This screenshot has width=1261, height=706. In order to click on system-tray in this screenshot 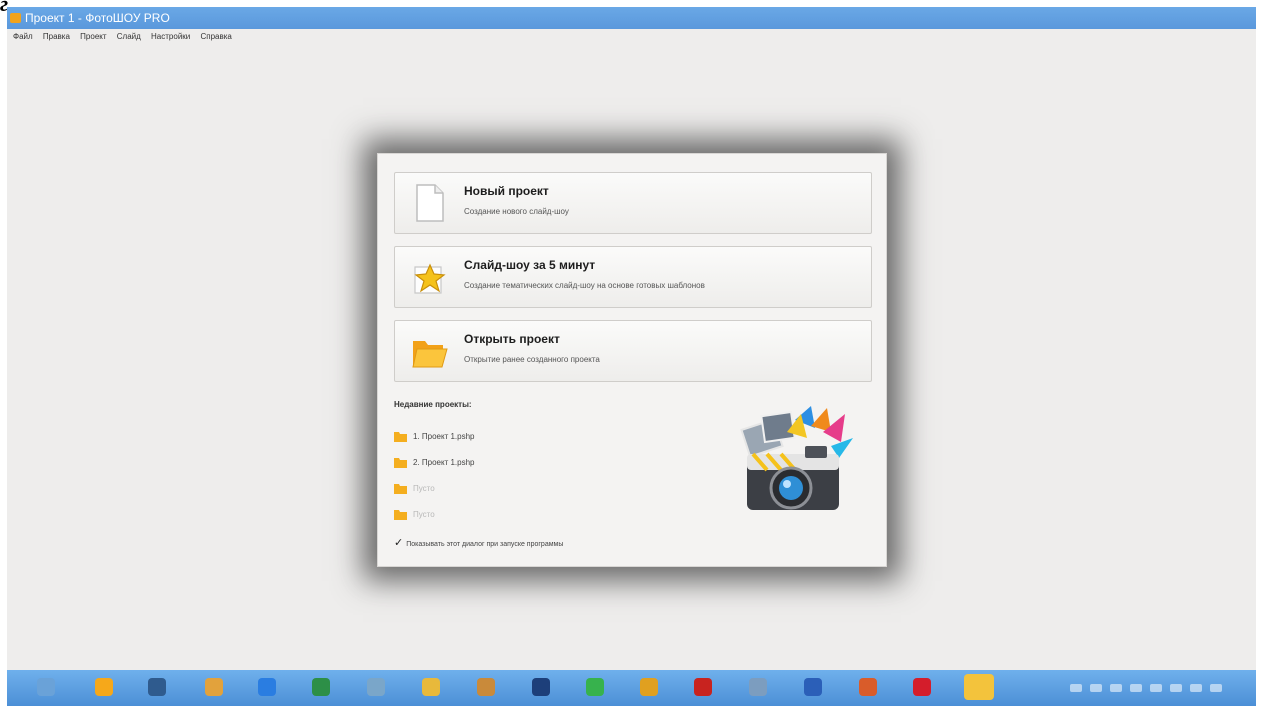, I will do `click(1156, 688)`.